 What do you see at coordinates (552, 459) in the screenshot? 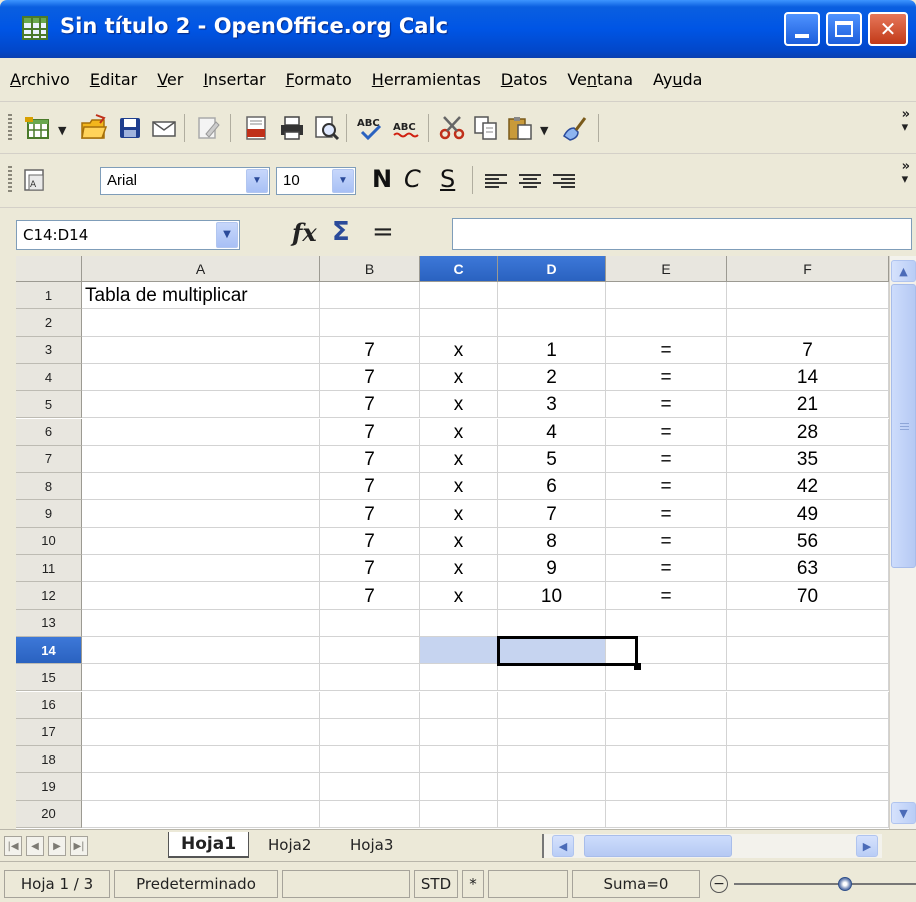
I see `cell: 5` at bounding box center [552, 459].